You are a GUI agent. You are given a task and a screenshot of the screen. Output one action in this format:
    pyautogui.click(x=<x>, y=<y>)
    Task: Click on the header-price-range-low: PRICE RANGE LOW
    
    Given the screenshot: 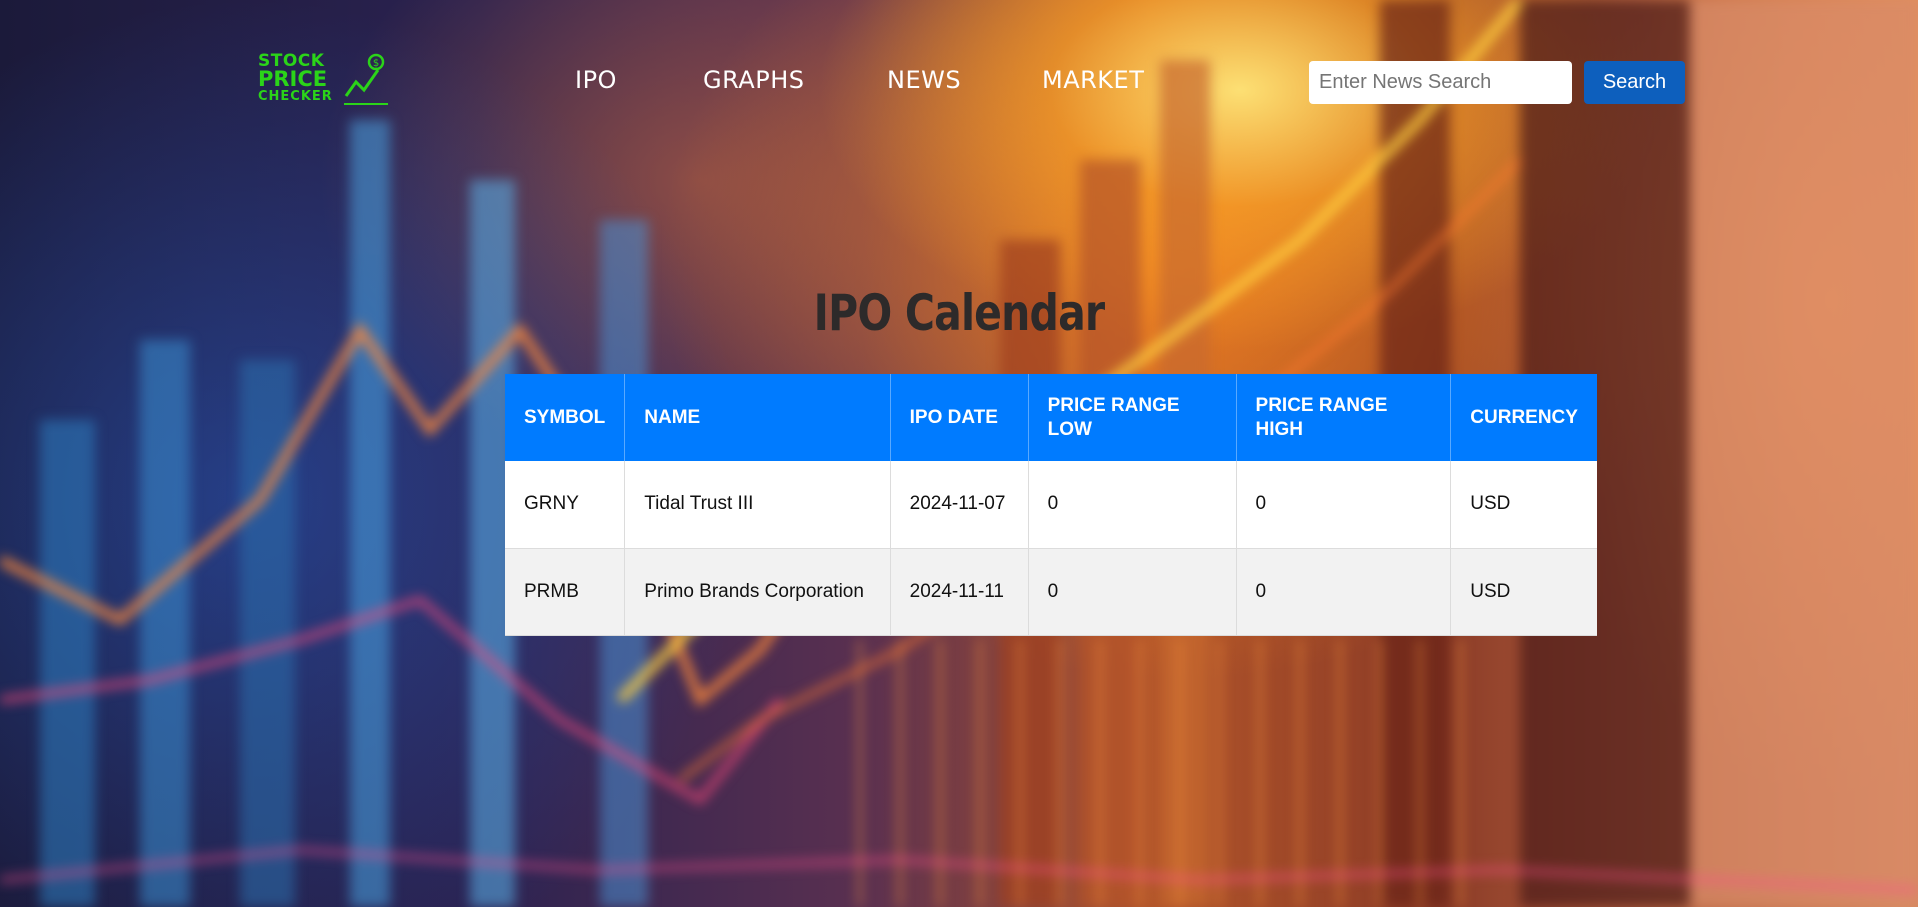 What is the action you would take?
    pyautogui.click(x=1132, y=417)
    